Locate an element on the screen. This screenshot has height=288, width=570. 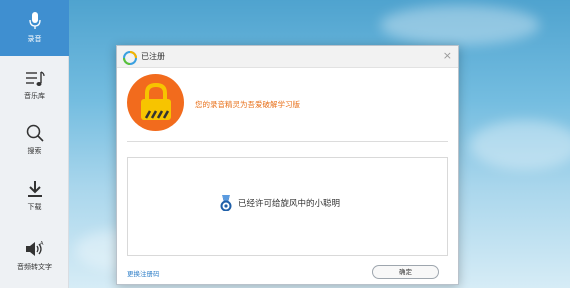
change-registration-code-link: 更换注册码 is located at coordinates (143, 273).